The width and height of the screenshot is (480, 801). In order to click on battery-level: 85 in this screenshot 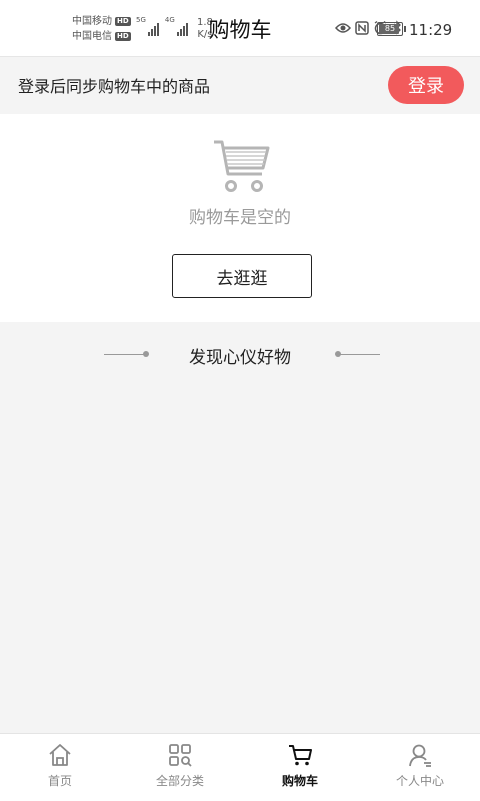, I will do `click(390, 28)`.